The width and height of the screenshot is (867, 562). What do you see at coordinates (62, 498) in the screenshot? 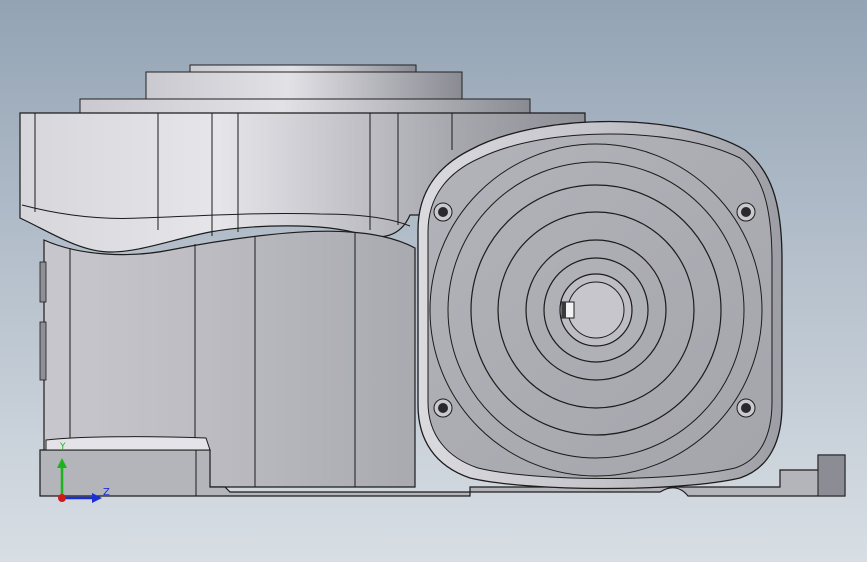
I see `x-axis-origin` at bounding box center [62, 498].